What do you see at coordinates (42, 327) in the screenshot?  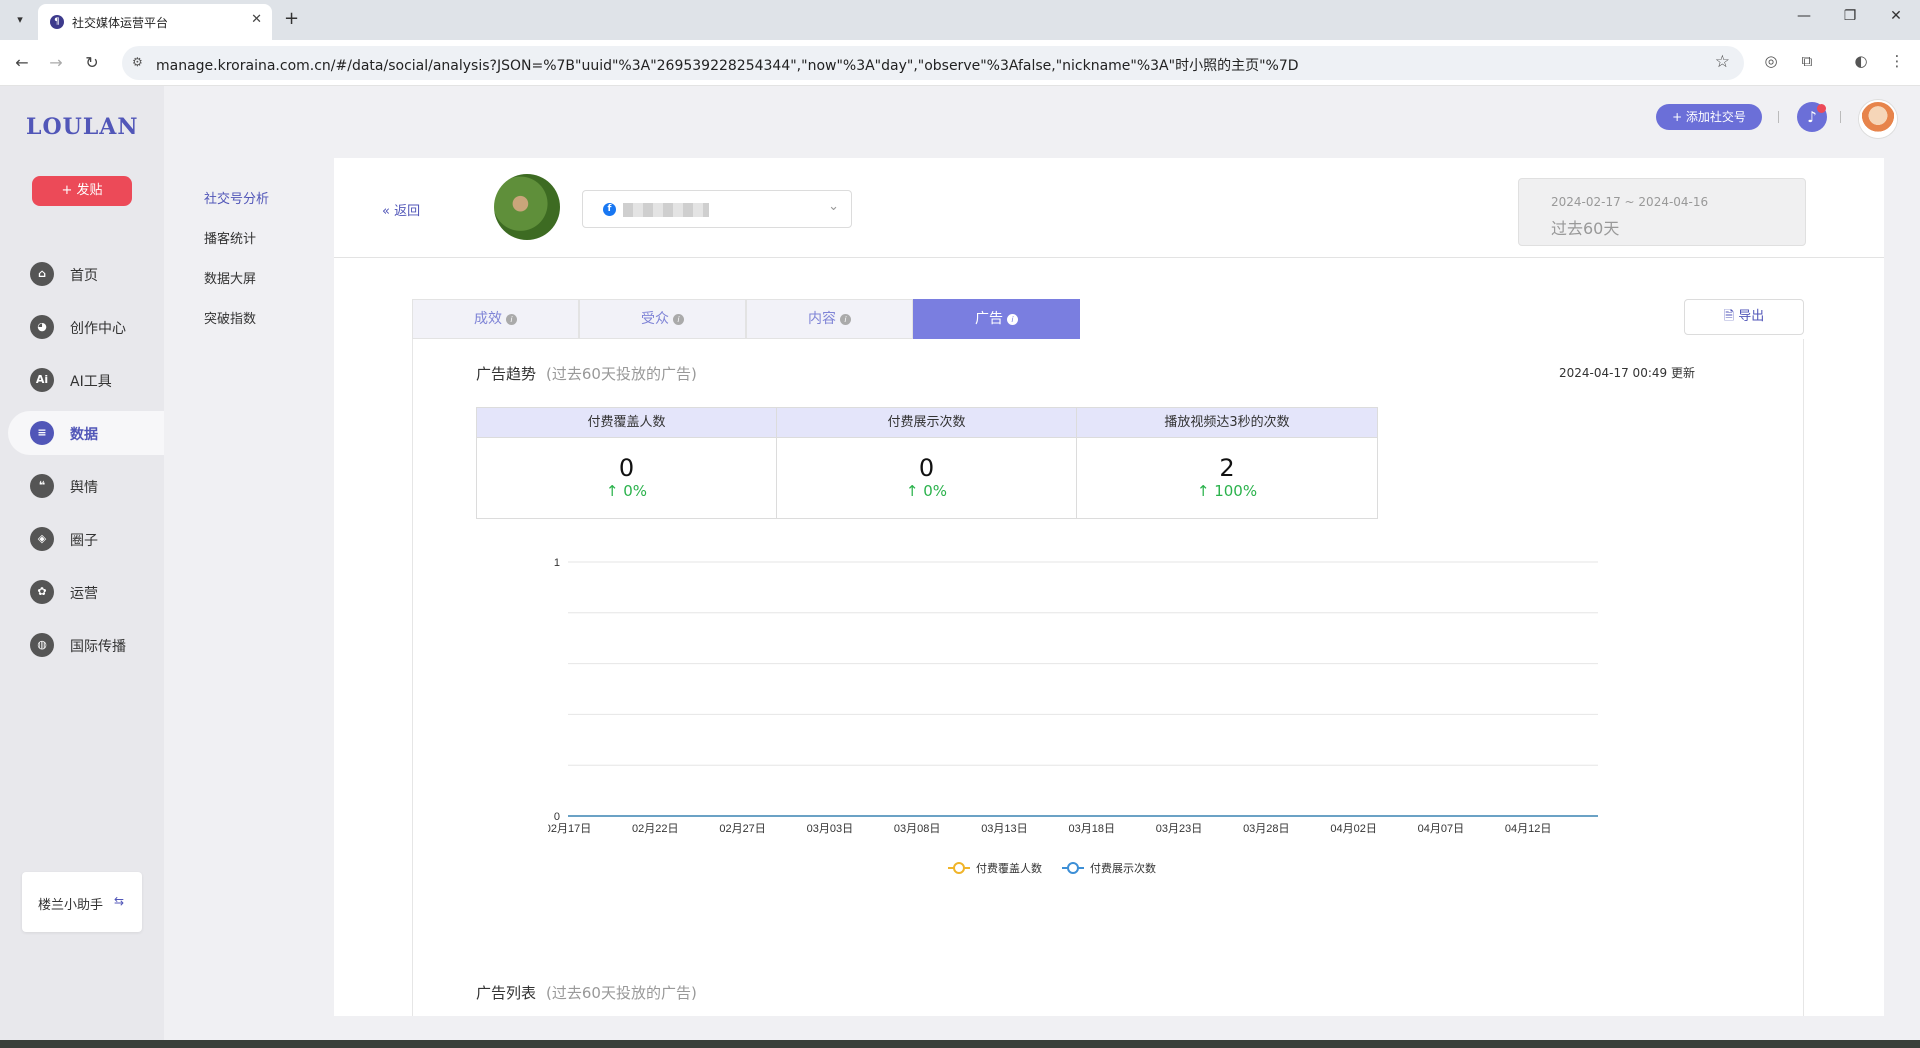 I see `palette-icon: ◕` at bounding box center [42, 327].